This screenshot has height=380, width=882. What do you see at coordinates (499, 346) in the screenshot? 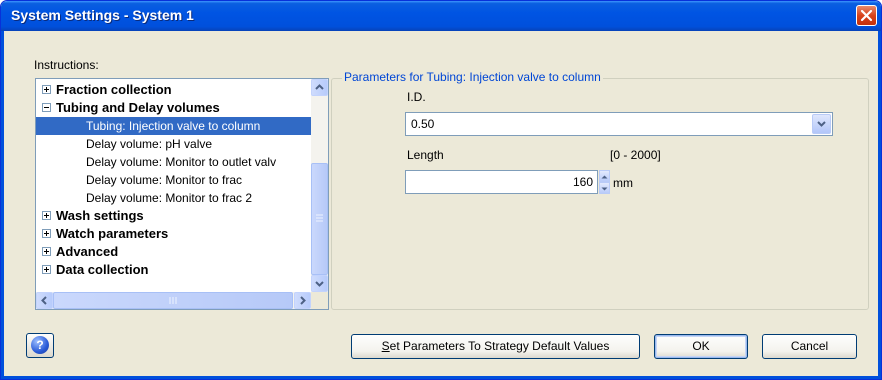
I see `set-defaults-label: et Parameters To Strategy Default Values` at bounding box center [499, 346].